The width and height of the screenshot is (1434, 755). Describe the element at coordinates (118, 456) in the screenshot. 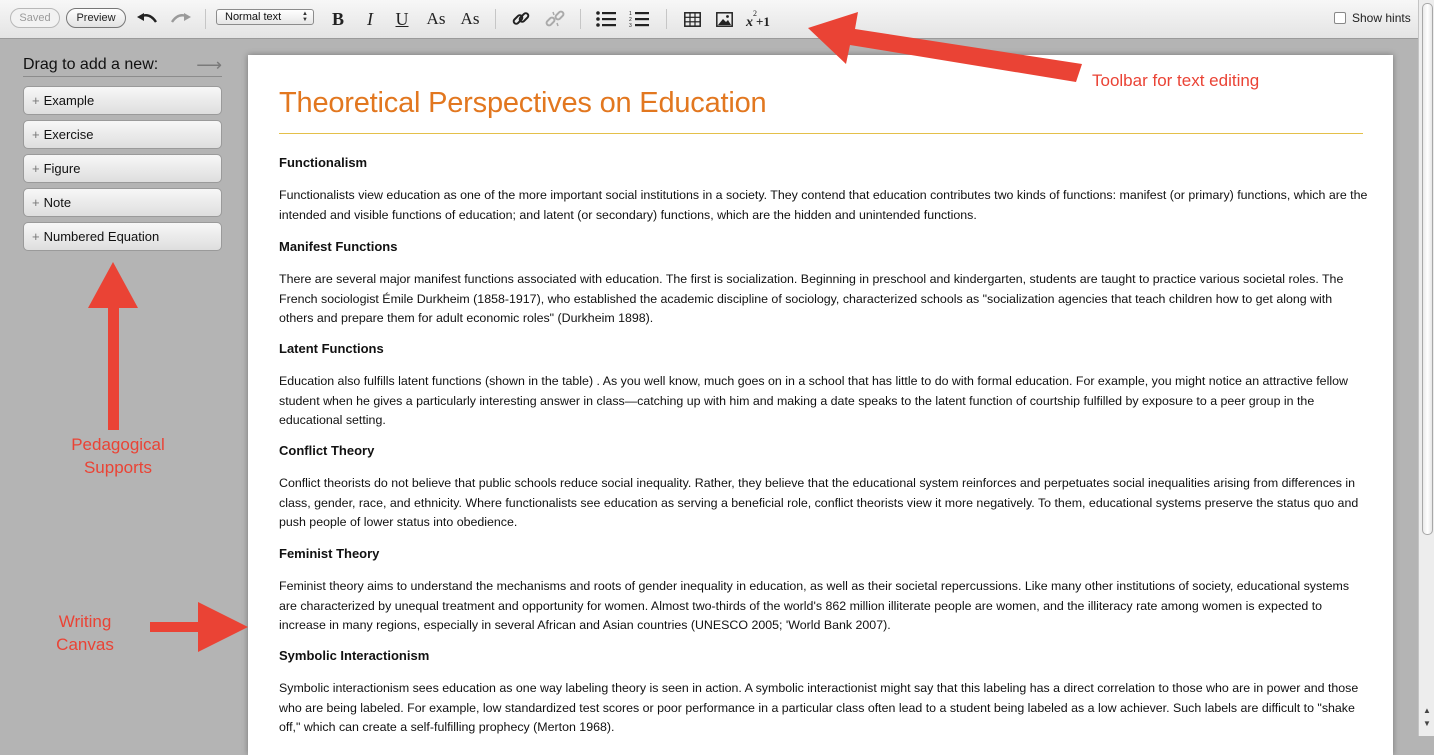

I see `pedagogical-annotation-label: Pedagogical Supports` at that location.